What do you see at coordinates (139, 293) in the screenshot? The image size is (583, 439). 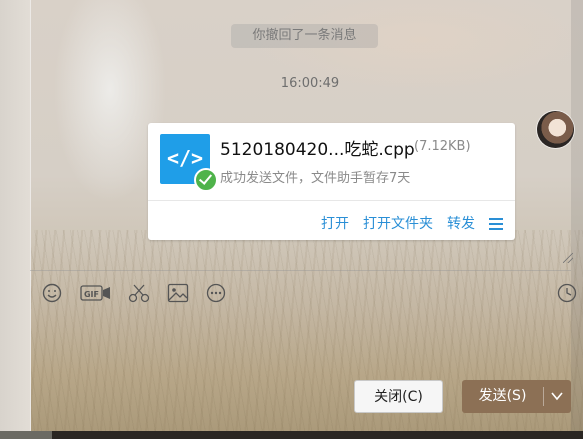 I see `scissors-icon` at bounding box center [139, 293].